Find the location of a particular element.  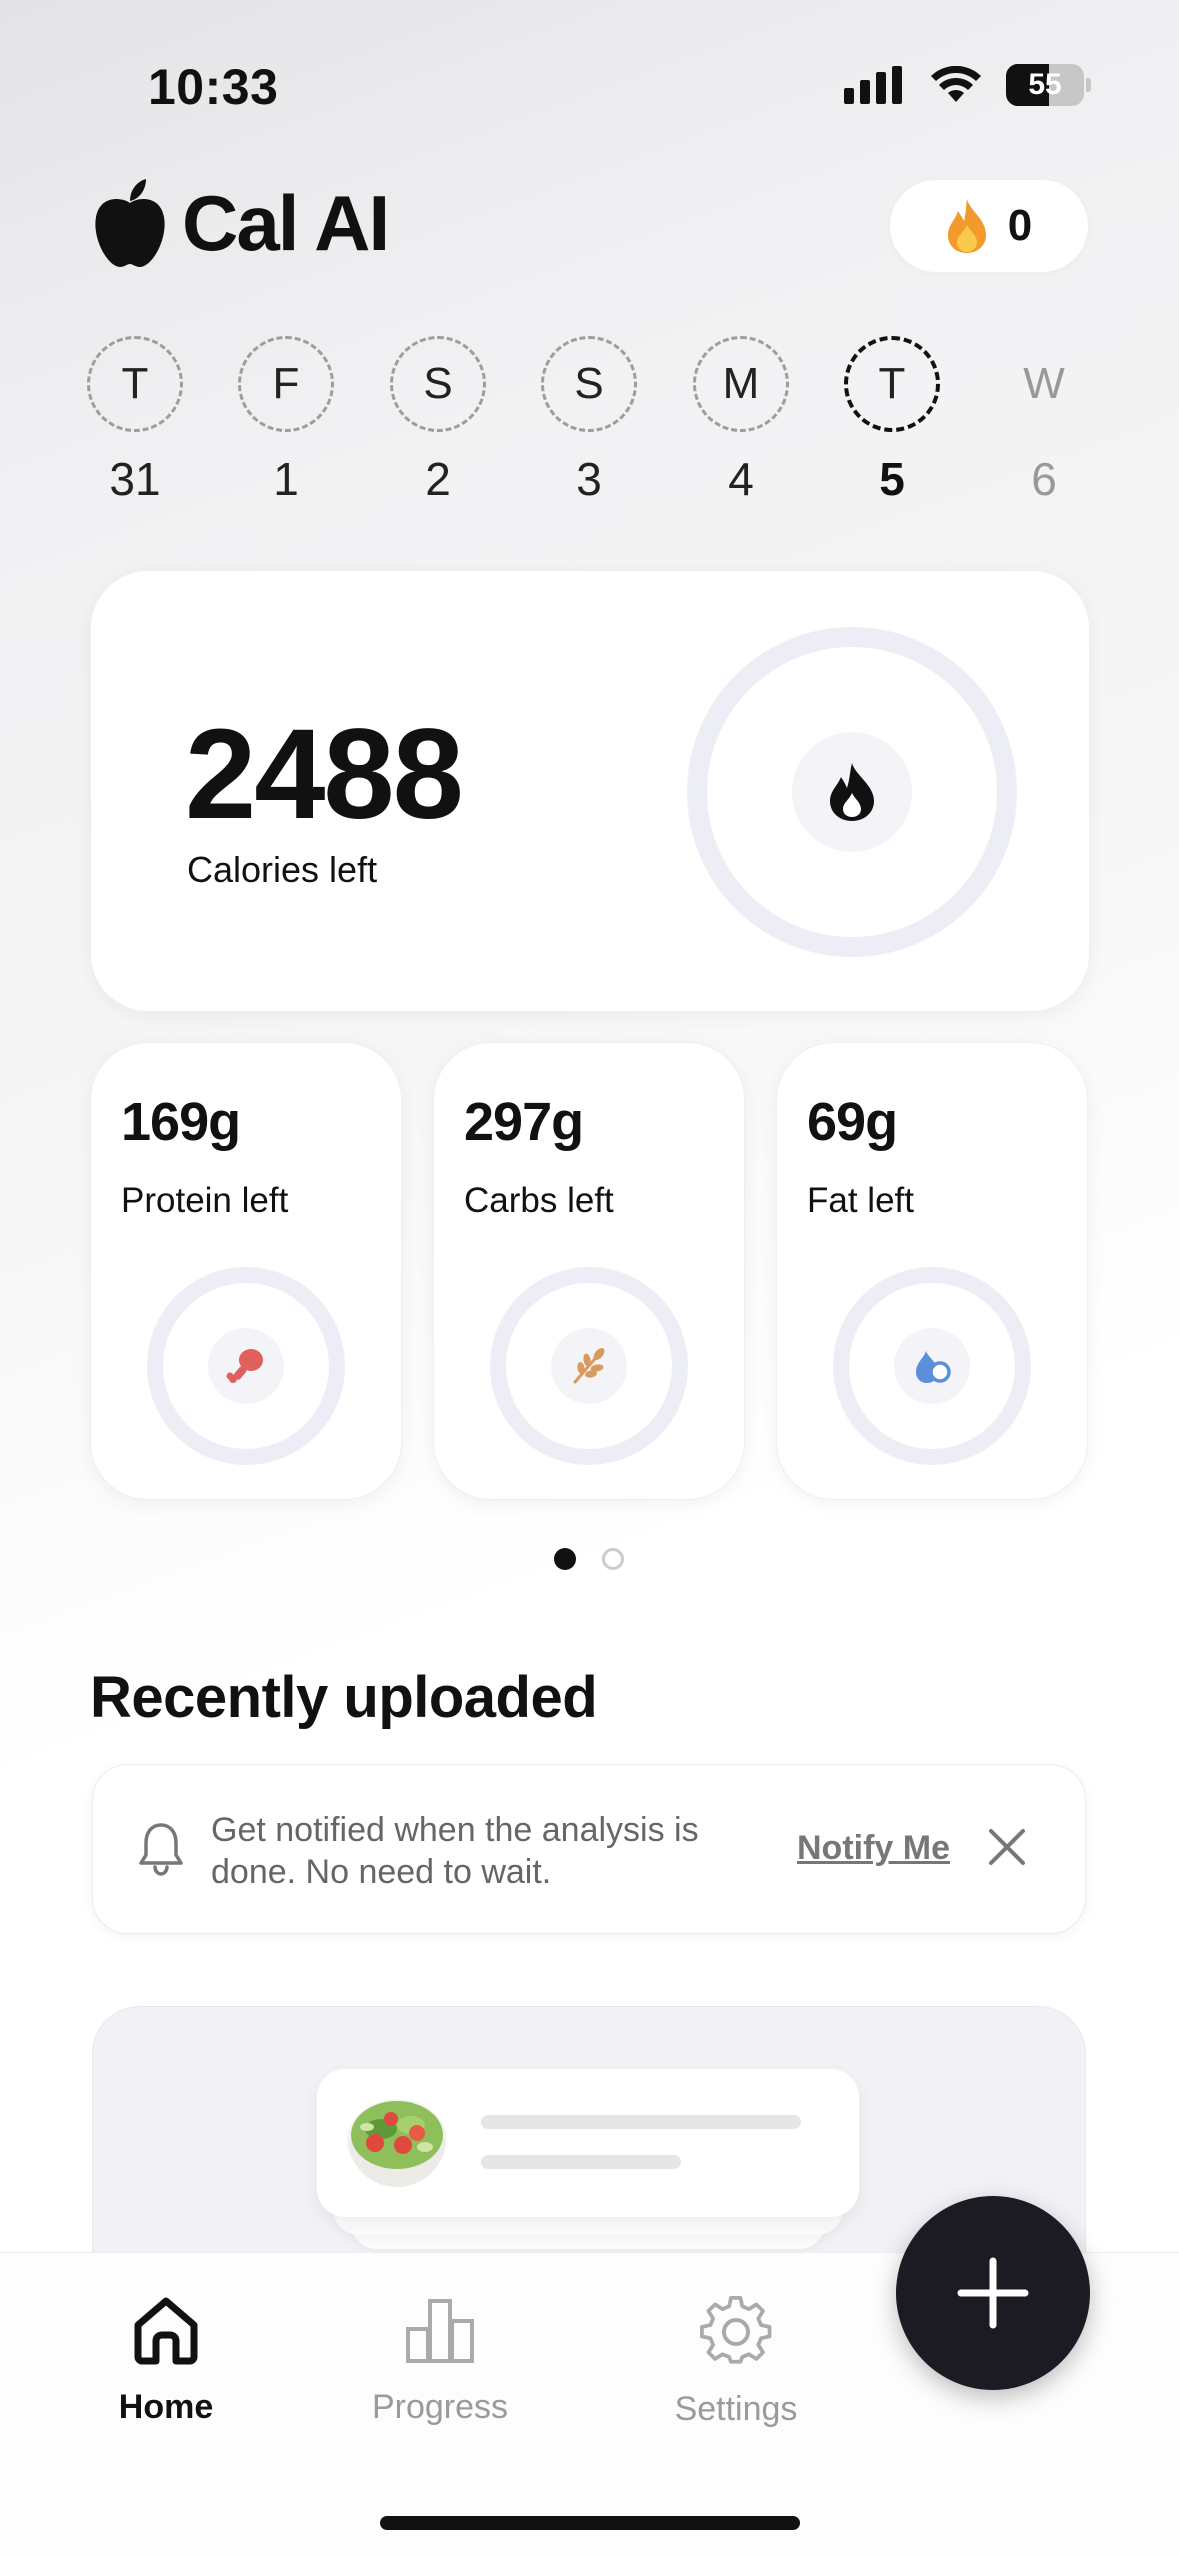

tab-progress: Progress is located at coordinates (440, 2361).